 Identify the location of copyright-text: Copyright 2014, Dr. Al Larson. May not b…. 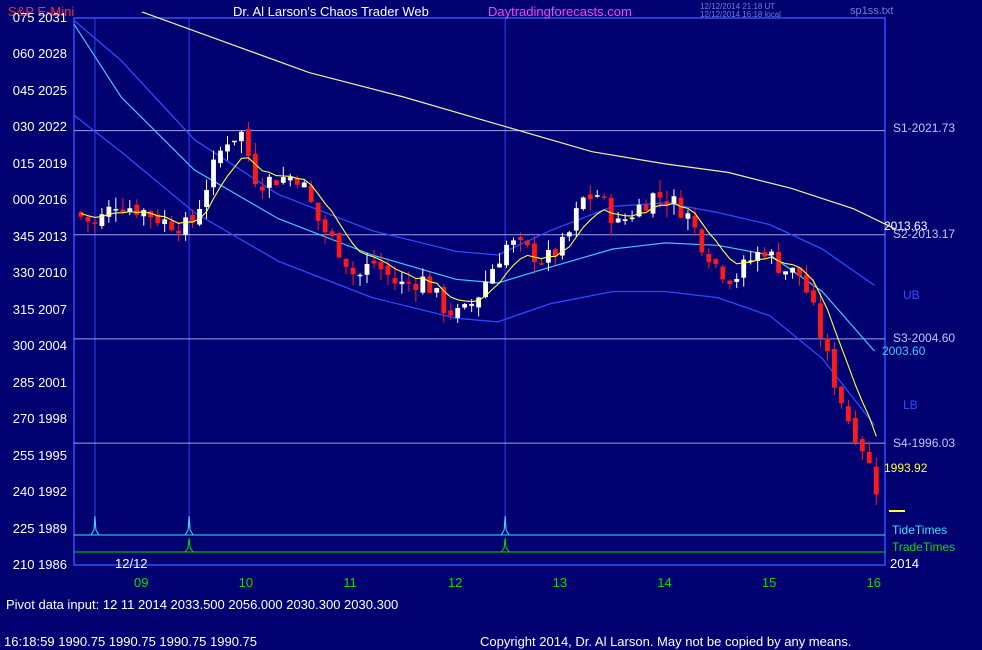
(666, 641).